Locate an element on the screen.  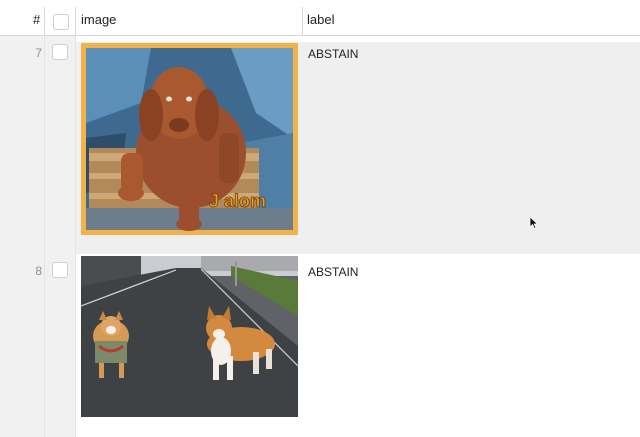
table-header: # image label is located at coordinates (320, 18).